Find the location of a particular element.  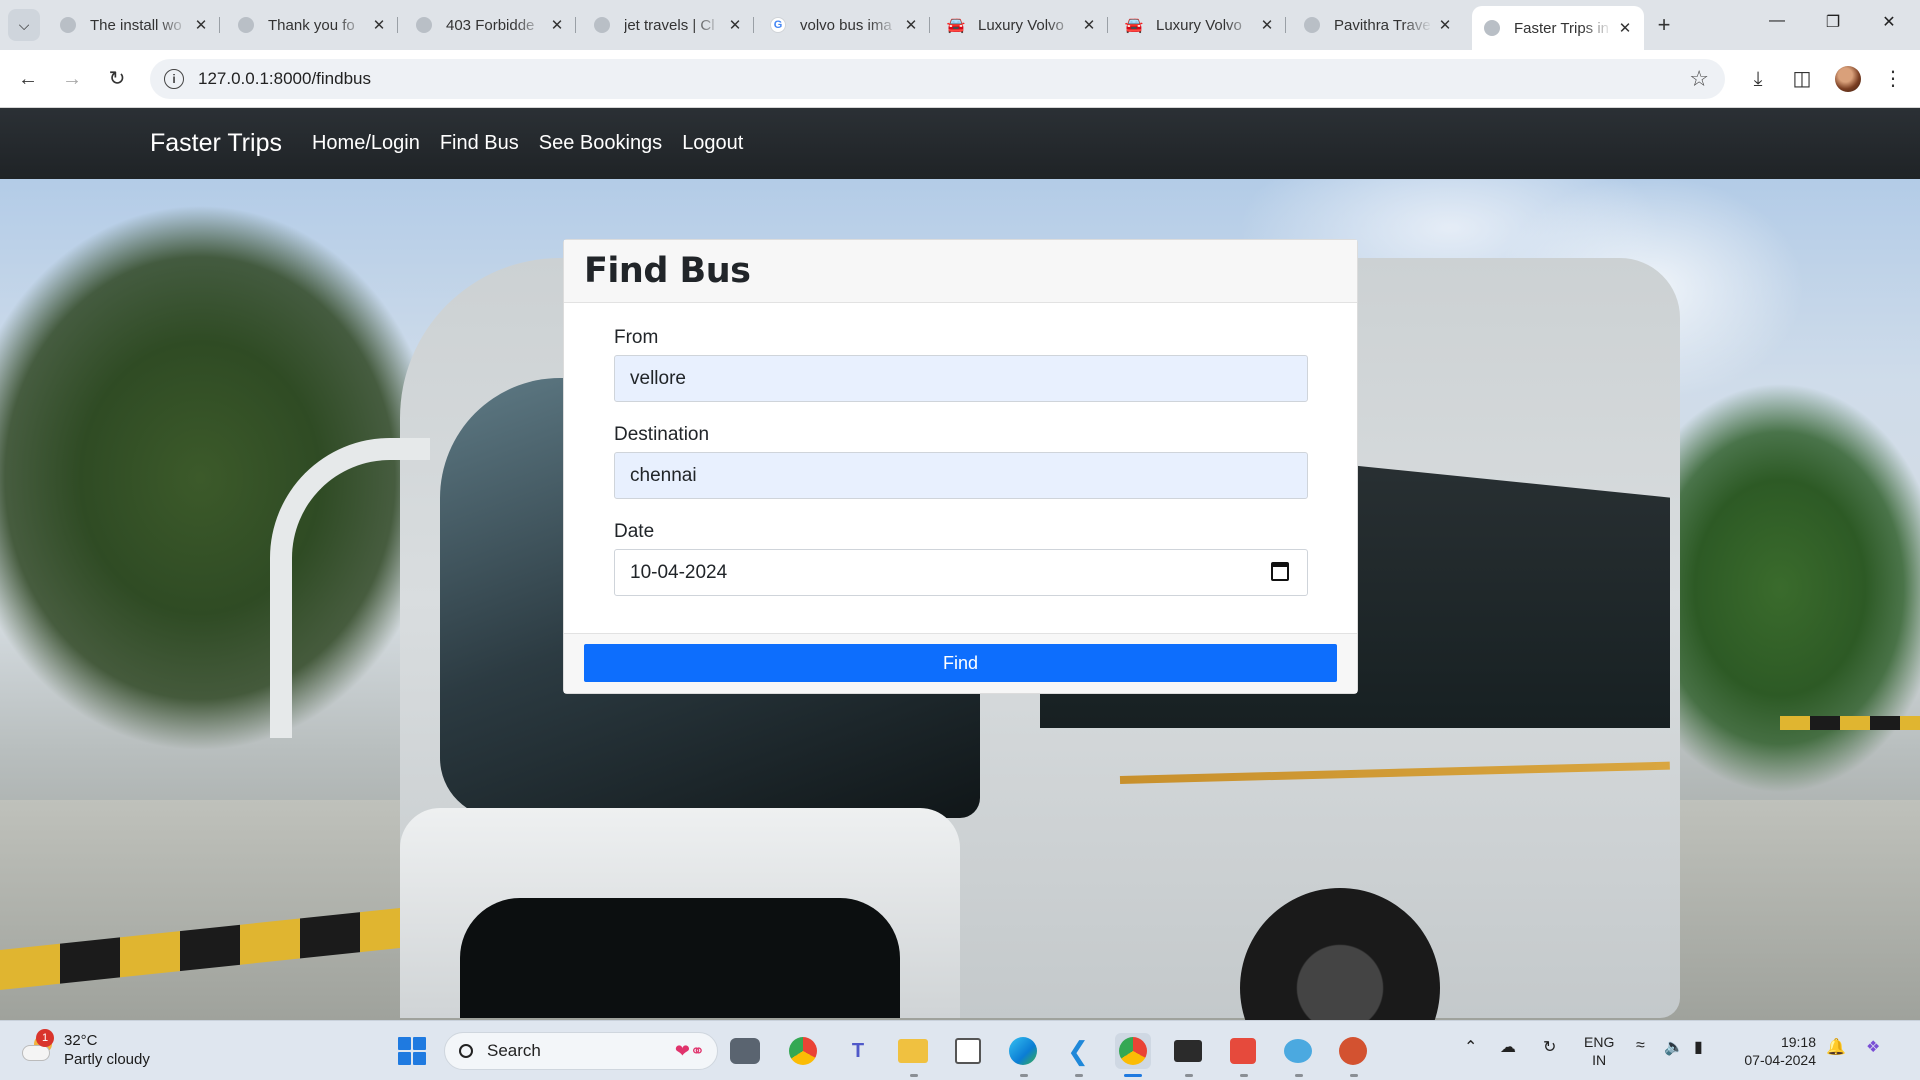

vscode-icon: ❮ is located at coordinates (1078, 1051).